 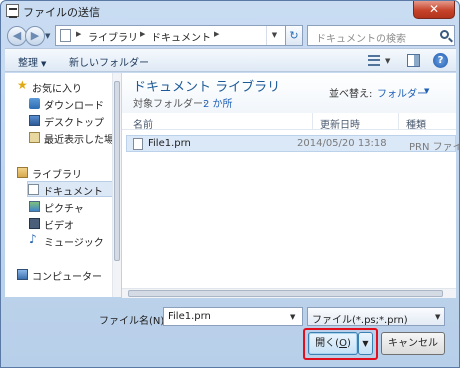 What do you see at coordinates (75, 138) in the screenshot?
I see `sidebar-item-recent-places: 最近表示した場所` at bounding box center [75, 138].